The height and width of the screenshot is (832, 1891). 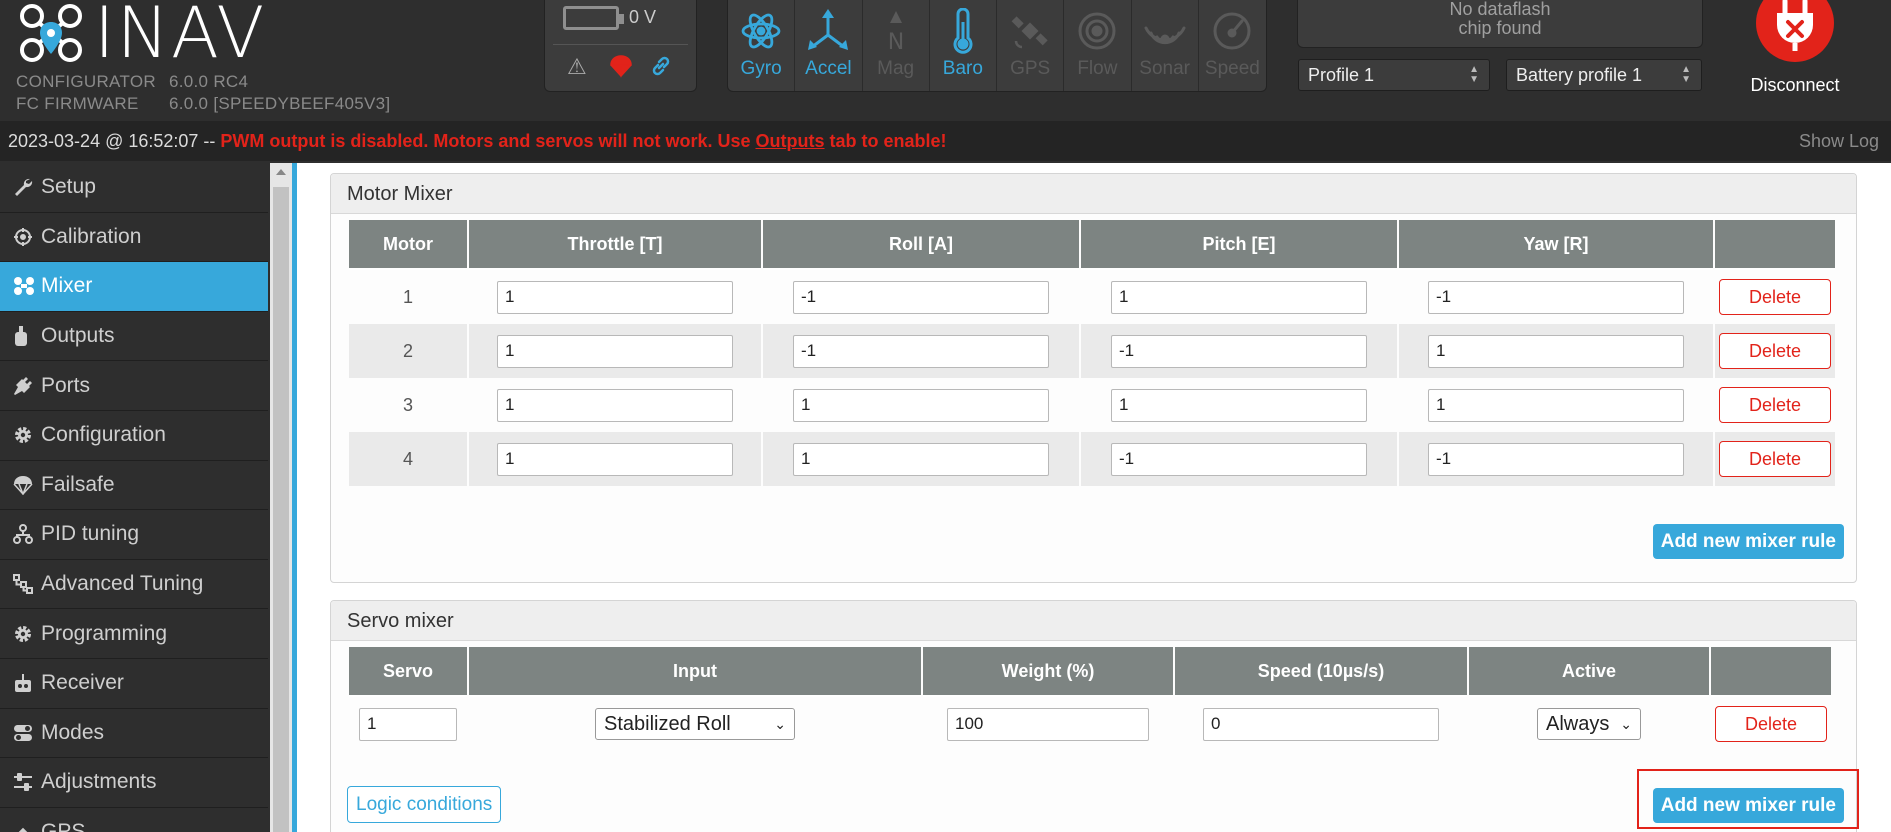 I want to click on sidebar-item-configuration: Configuration, so click(x=134, y=436).